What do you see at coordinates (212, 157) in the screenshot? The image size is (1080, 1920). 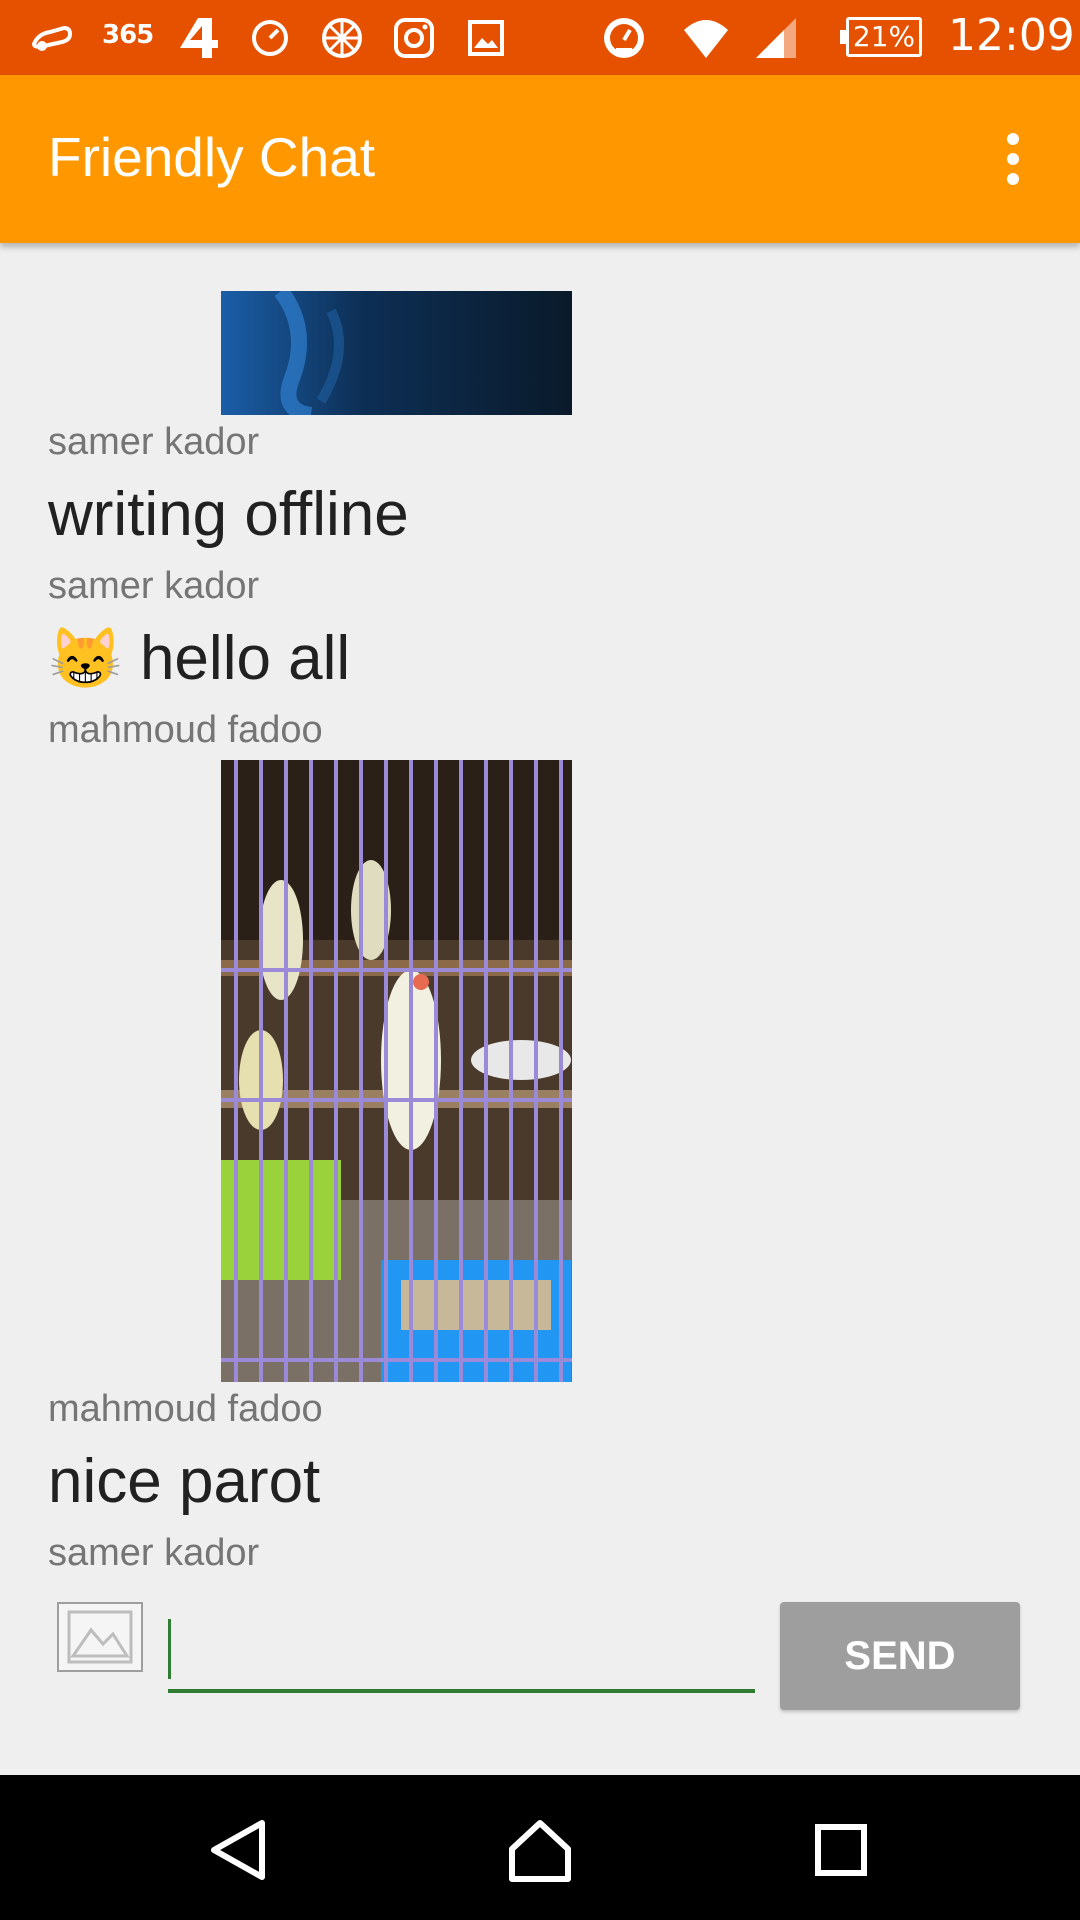 I see `app-title: Friendly Chat` at bounding box center [212, 157].